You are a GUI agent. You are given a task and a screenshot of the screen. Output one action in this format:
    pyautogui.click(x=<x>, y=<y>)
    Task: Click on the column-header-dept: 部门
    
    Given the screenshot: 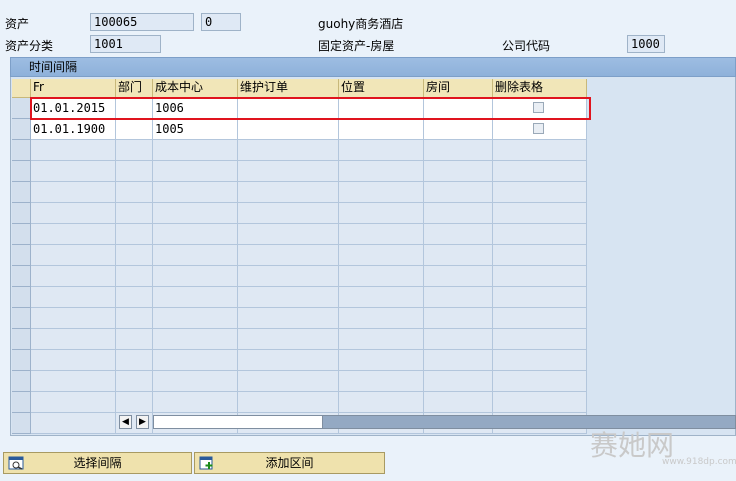 What is the action you would take?
    pyautogui.click(x=134, y=88)
    